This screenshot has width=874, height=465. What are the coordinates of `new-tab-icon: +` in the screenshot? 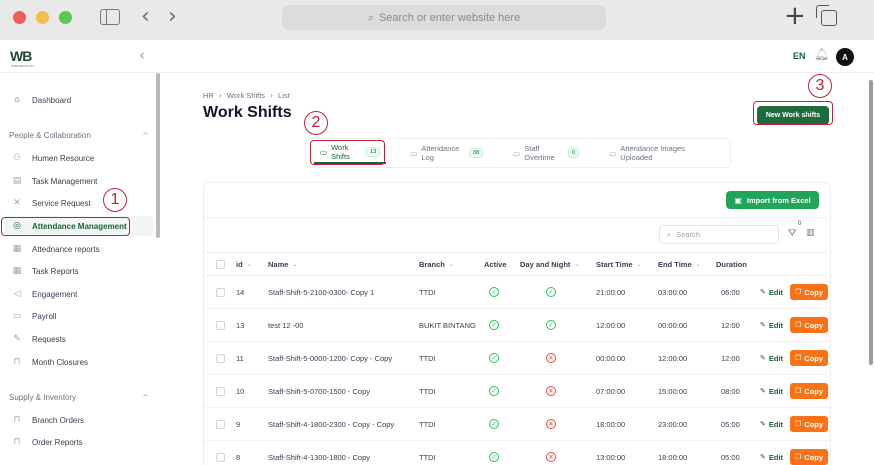 It's located at (795, 16).